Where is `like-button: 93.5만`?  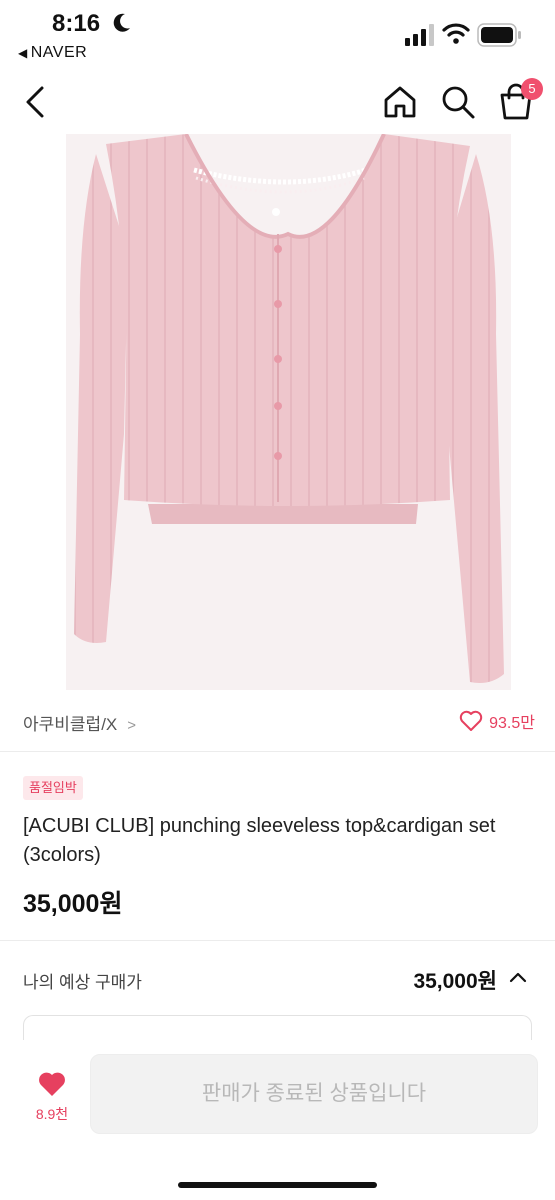
like-button: 93.5만 is located at coordinates (497, 721).